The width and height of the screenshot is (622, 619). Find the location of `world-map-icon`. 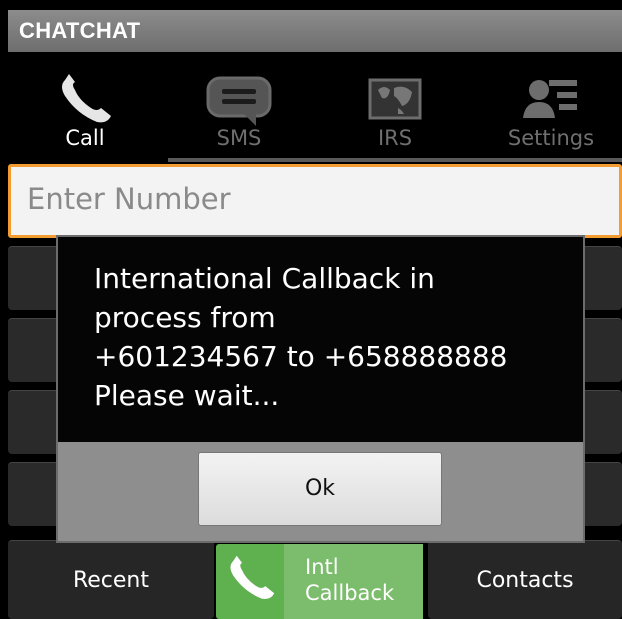

world-map-icon is located at coordinates (395, 100).